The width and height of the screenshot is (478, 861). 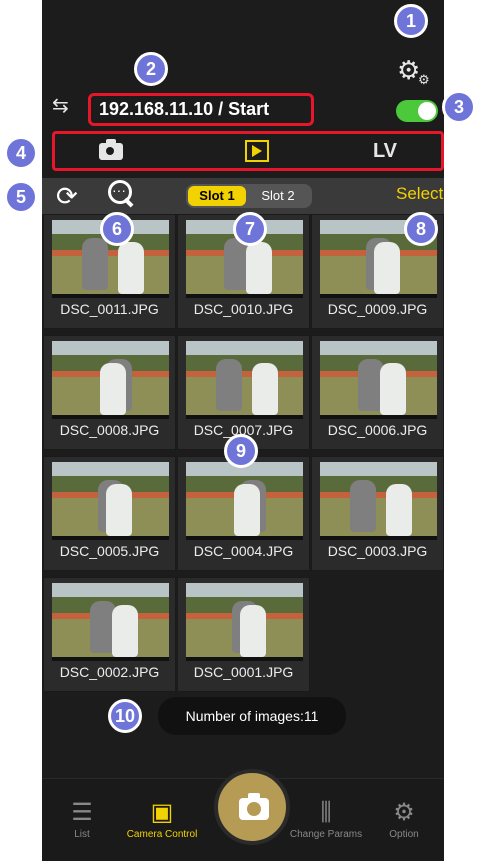 I want to click on connection-status: 192.168.11.10 / Start, so click(x=201, y=109).